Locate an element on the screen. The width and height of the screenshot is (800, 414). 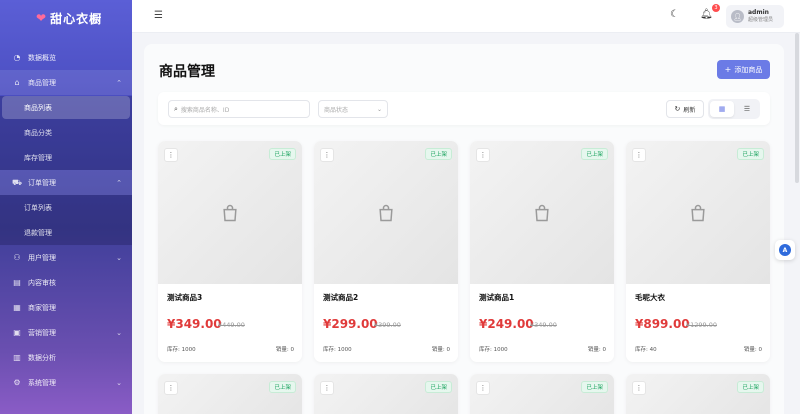
add-product-button: + 添加商品 is located at coordinates (743, 69).